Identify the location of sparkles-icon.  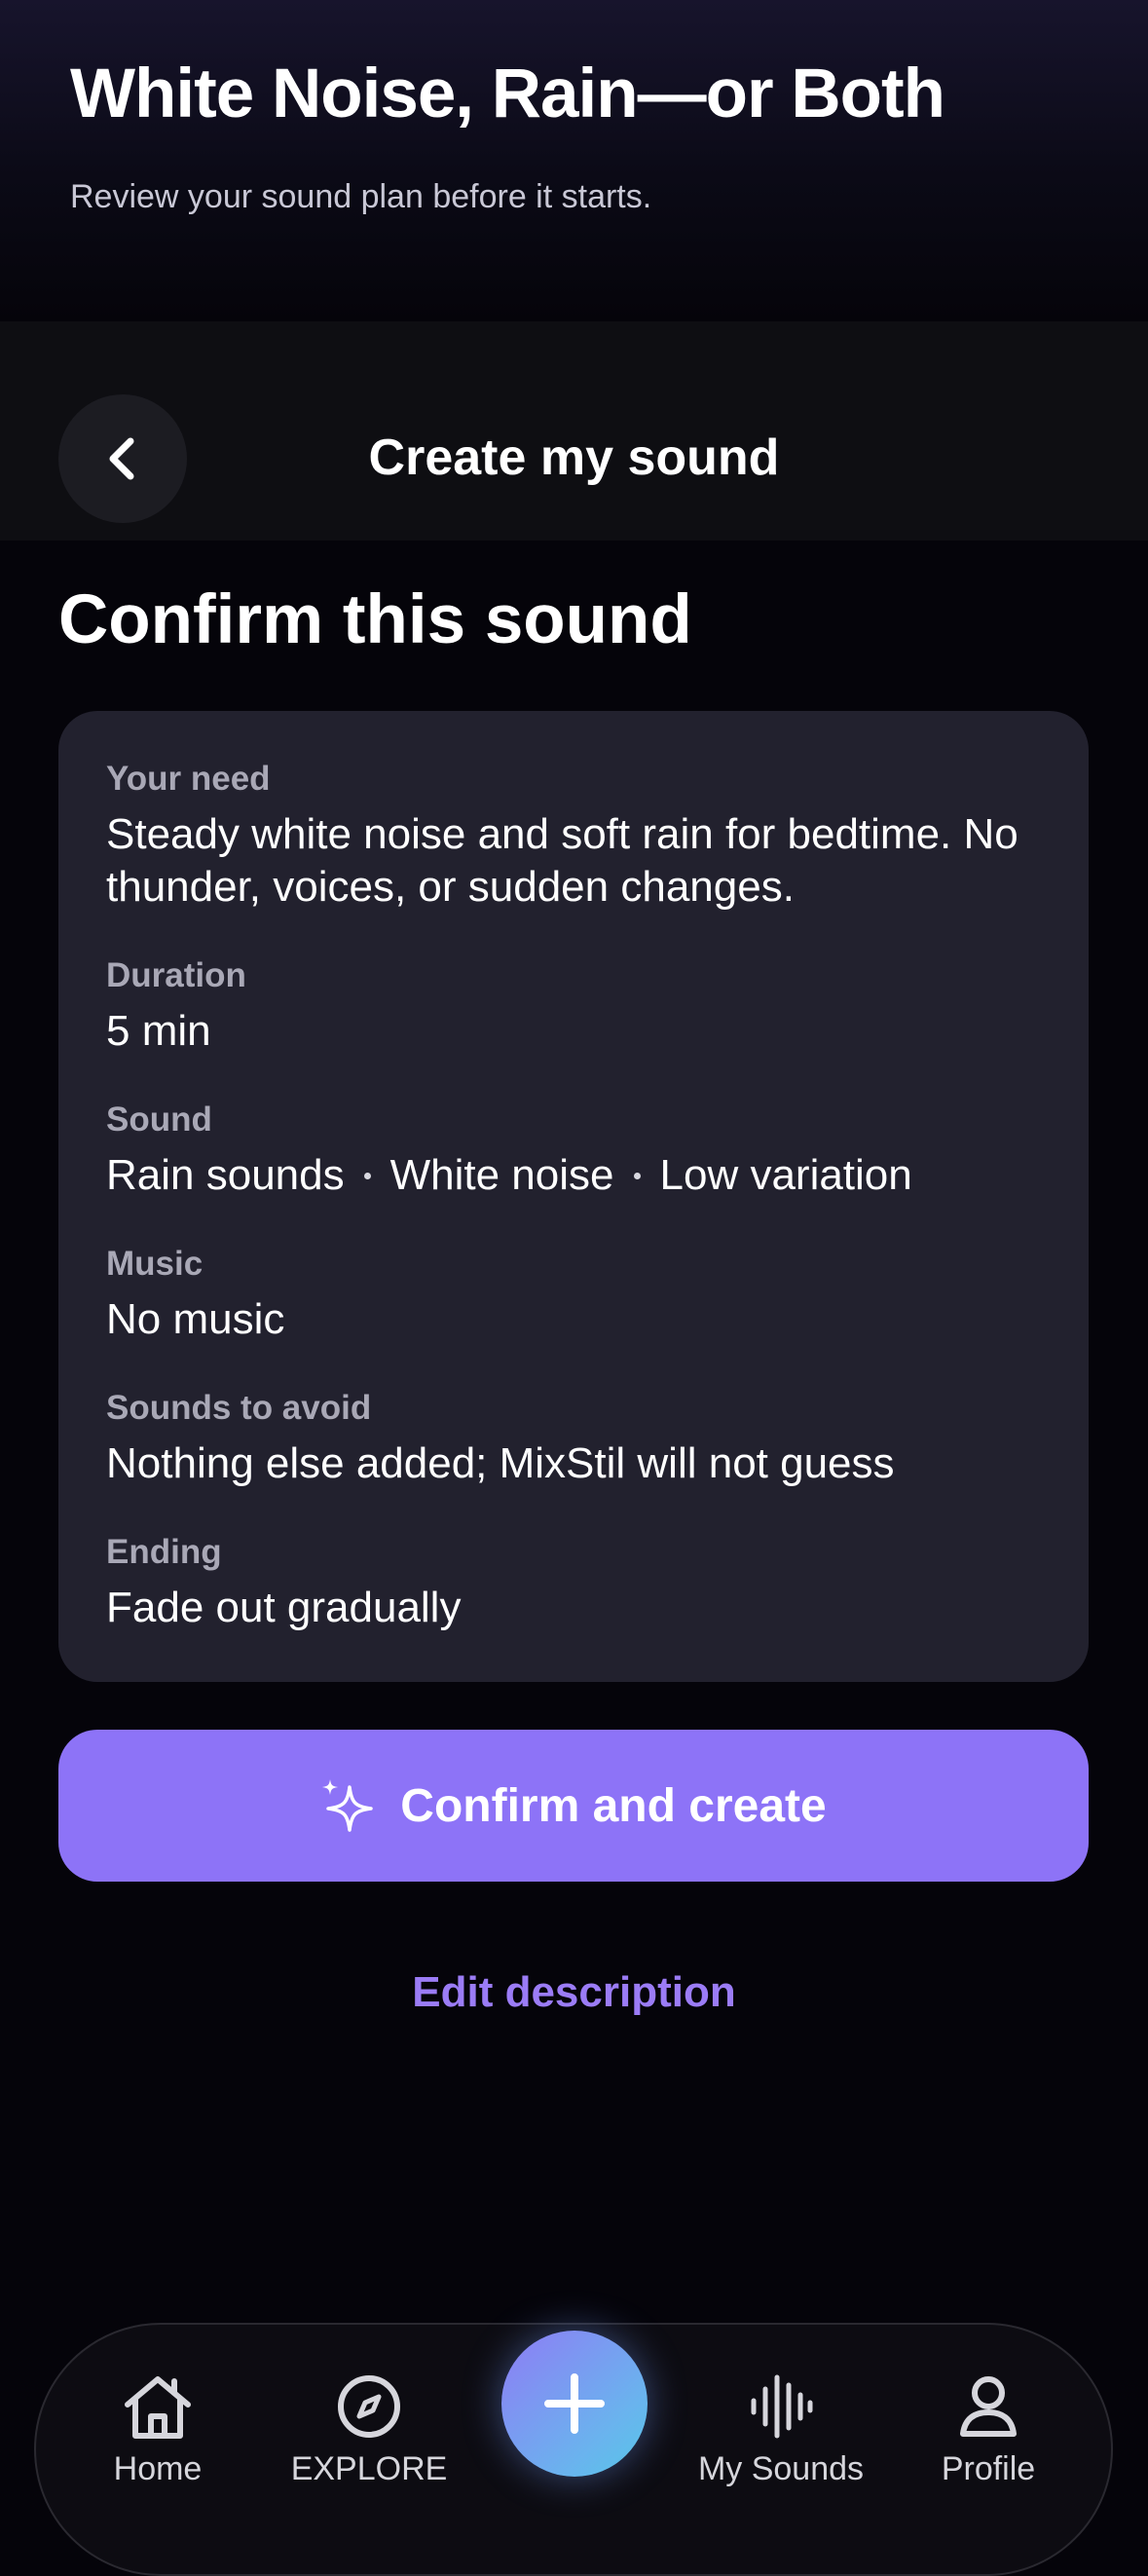
(348, 1805).